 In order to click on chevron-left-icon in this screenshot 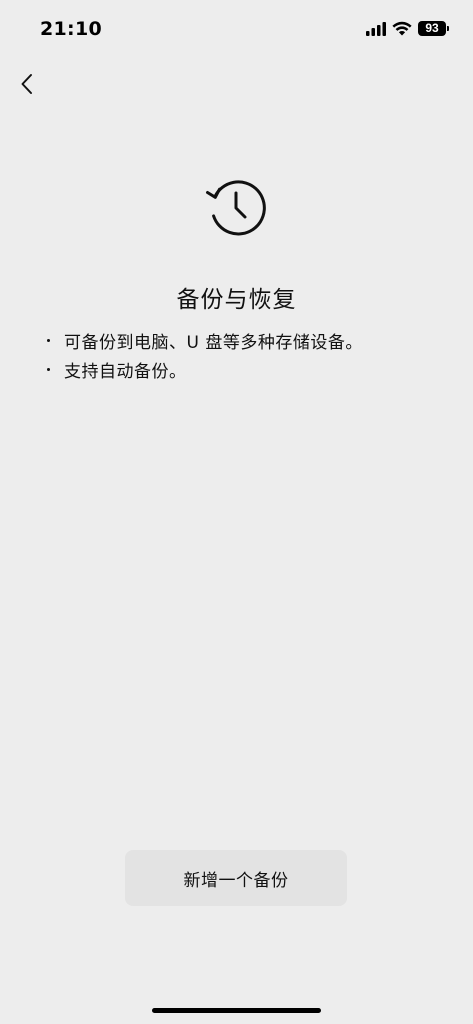, I will do `click(26, 84)`.